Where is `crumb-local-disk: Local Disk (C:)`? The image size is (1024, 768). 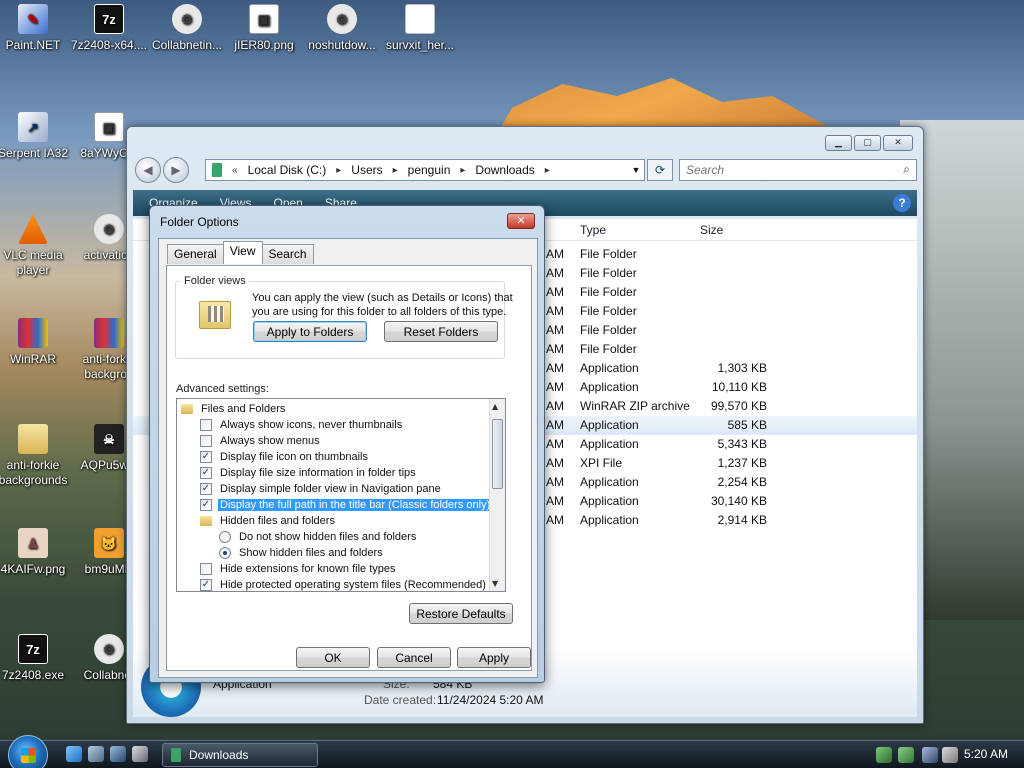
crumb-local-disk: Local Disk (C:) is located at coordinates (287, 170).